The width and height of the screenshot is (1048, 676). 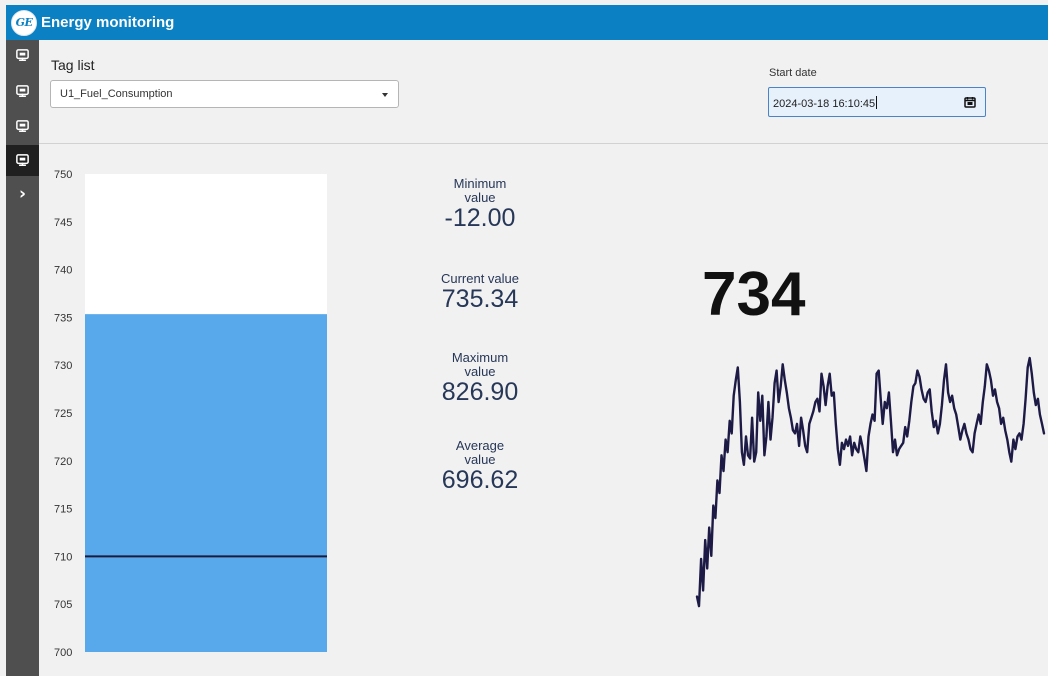 I want to click on y-tick-label: 725, so click(x=63, y=414).